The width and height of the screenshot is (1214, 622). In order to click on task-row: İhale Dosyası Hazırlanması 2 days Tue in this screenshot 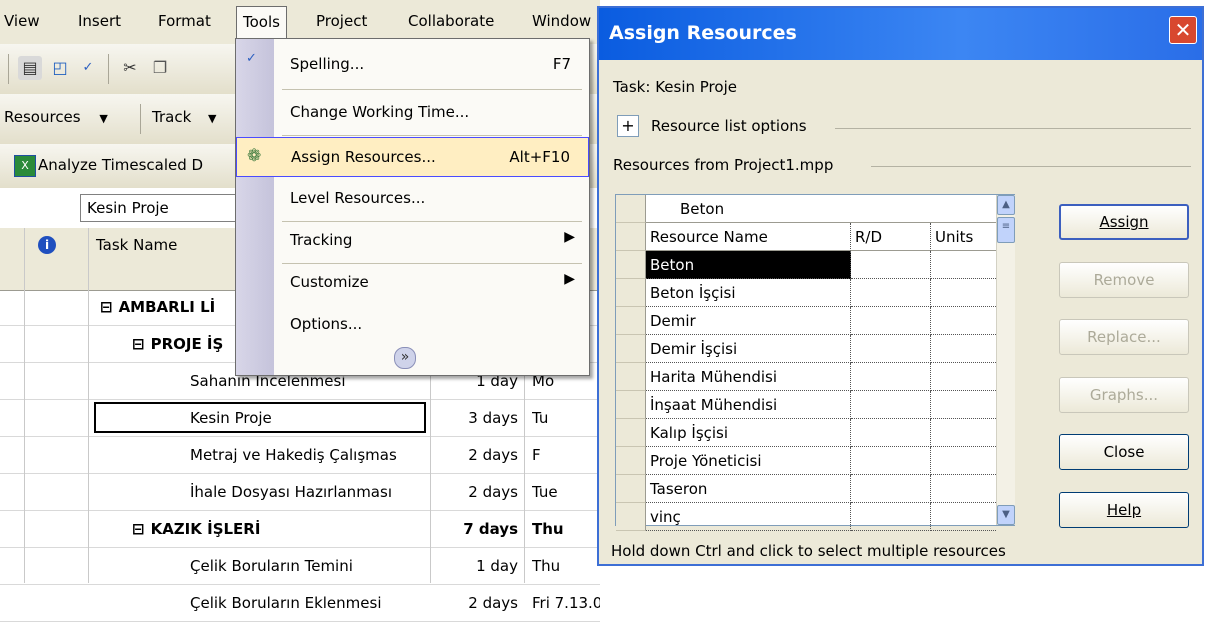, I will do `click(300, 493)`.